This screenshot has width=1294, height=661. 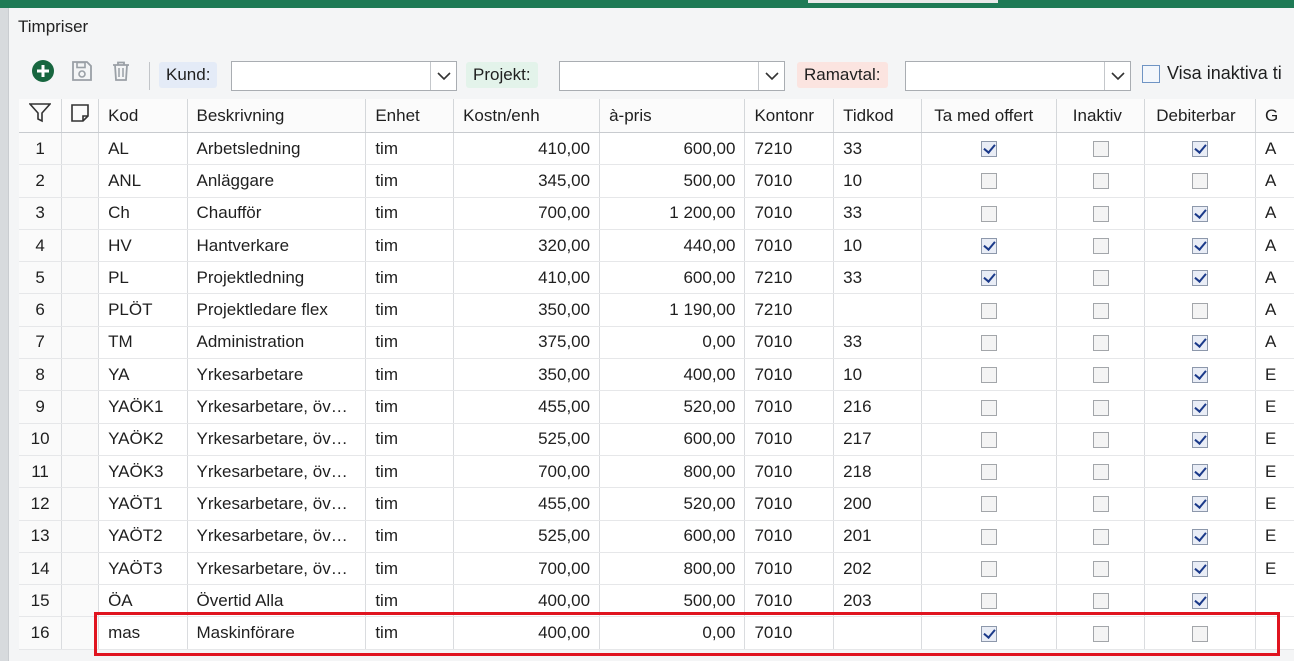 I want to click on cell-kostn: 375,00, so click(x=527, y=343).